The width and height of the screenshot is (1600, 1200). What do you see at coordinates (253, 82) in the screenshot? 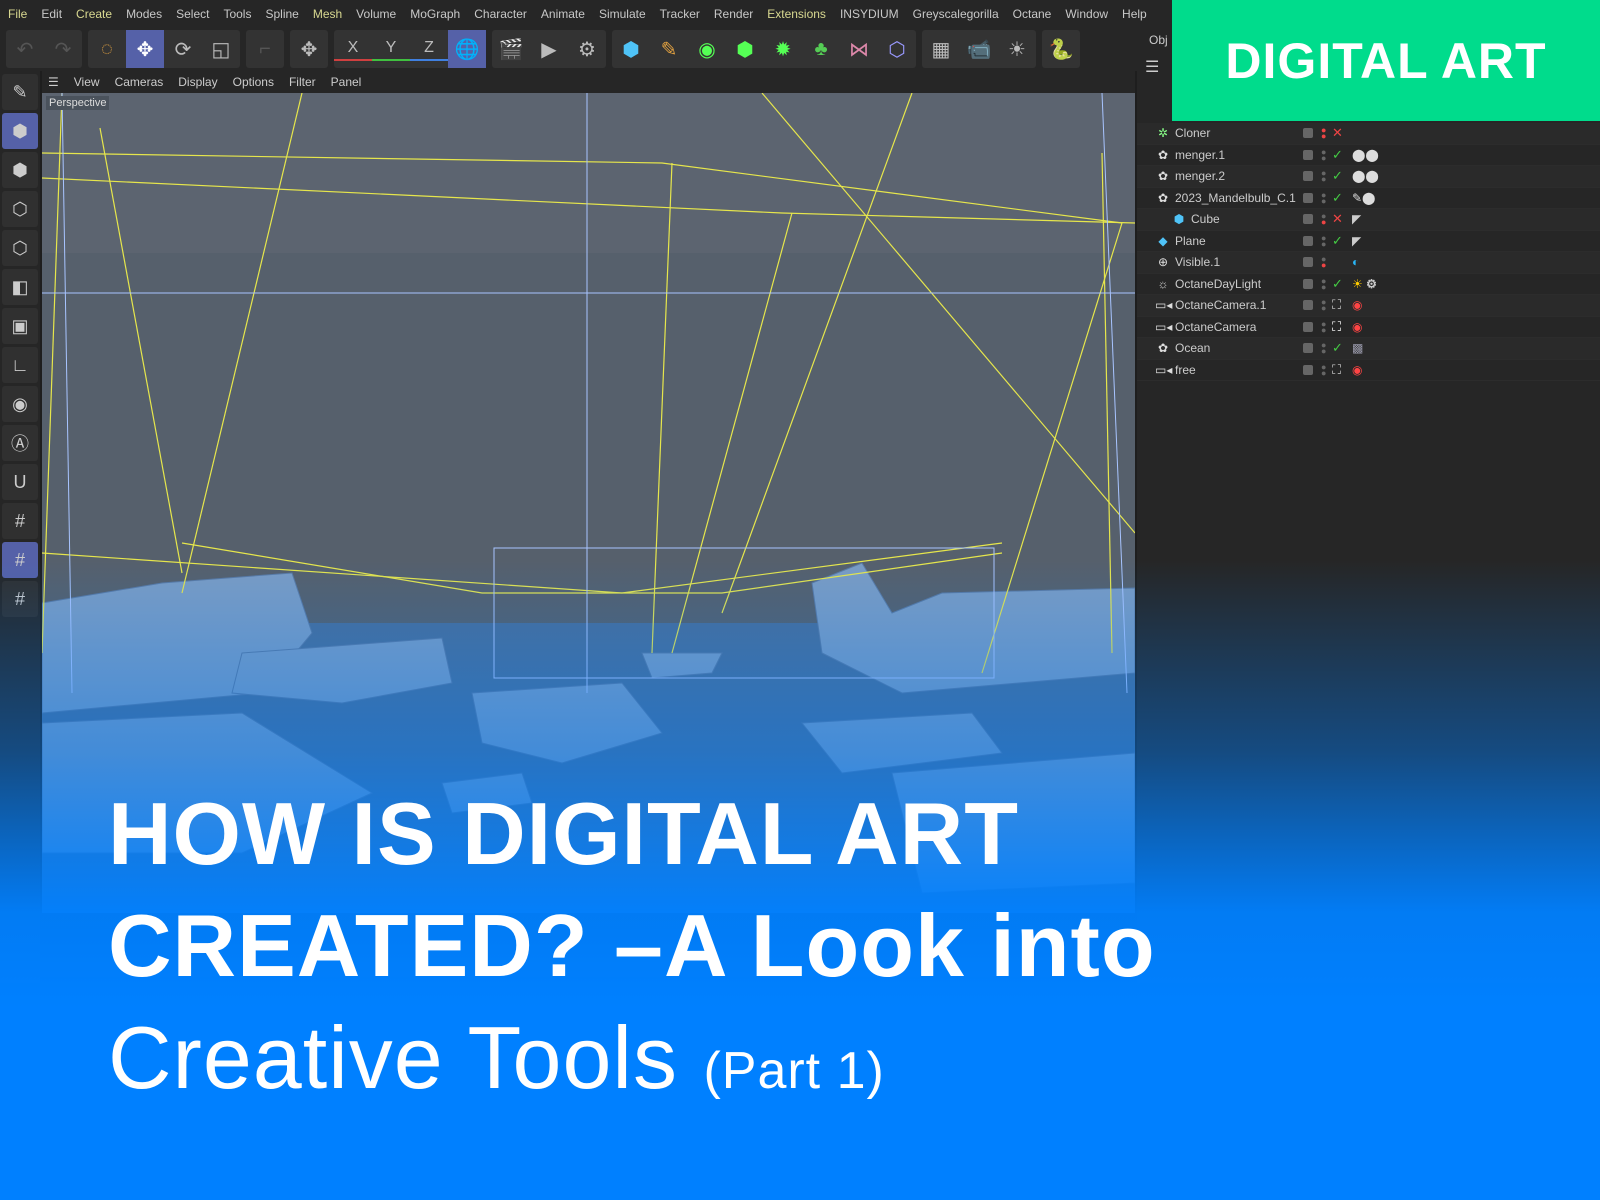
I see `viewport-menu-options: Options` at bounding box center [253, 82].